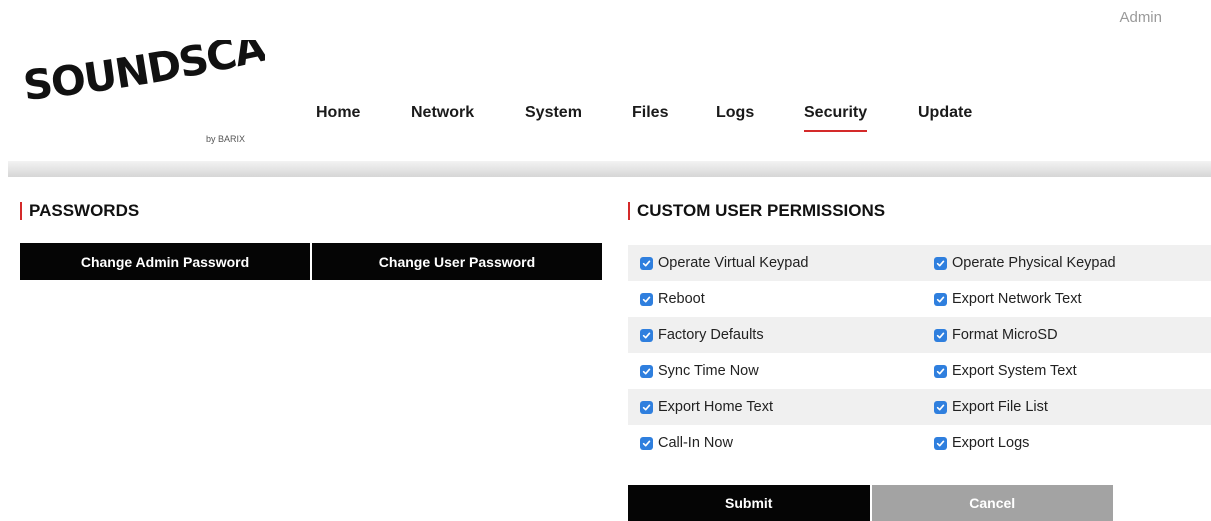 The image size is (1211, 521). I want to click on permissions-title: CUSTOM USER PERMISSIONS, so click(756, 211).